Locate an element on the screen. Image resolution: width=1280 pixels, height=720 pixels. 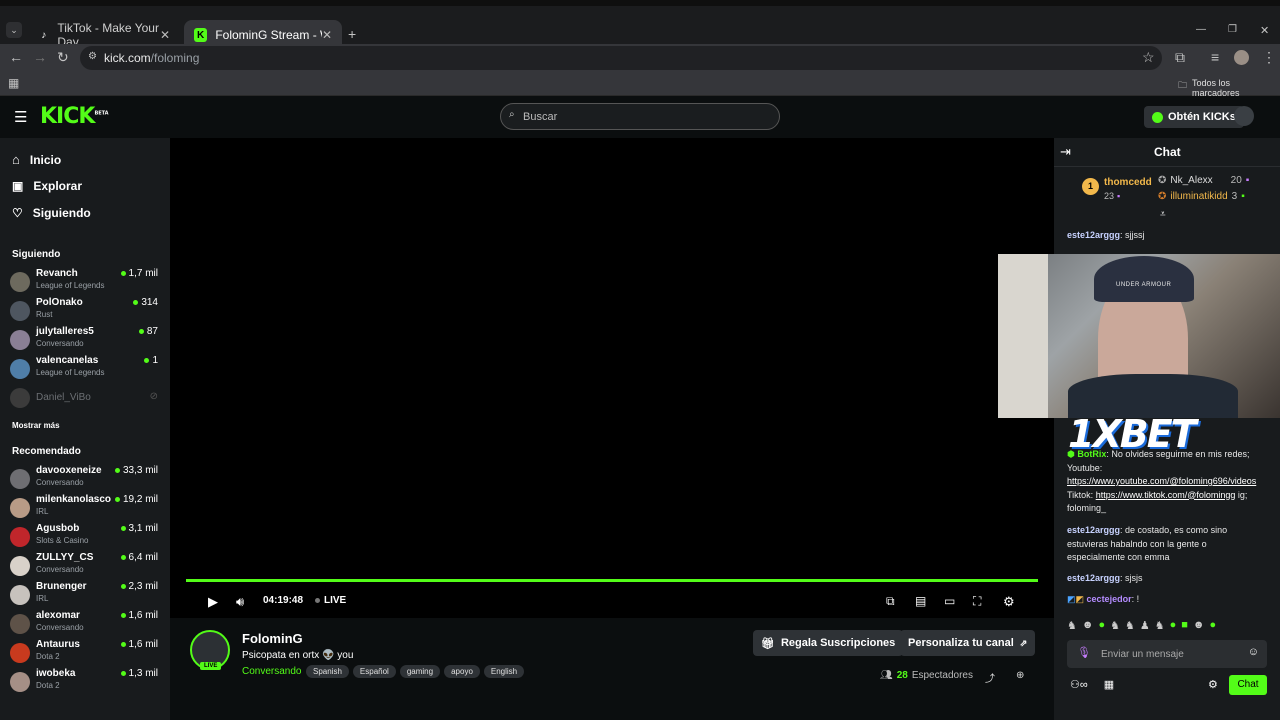
emote-icon: ■ is located at coordinates (1184, 625).